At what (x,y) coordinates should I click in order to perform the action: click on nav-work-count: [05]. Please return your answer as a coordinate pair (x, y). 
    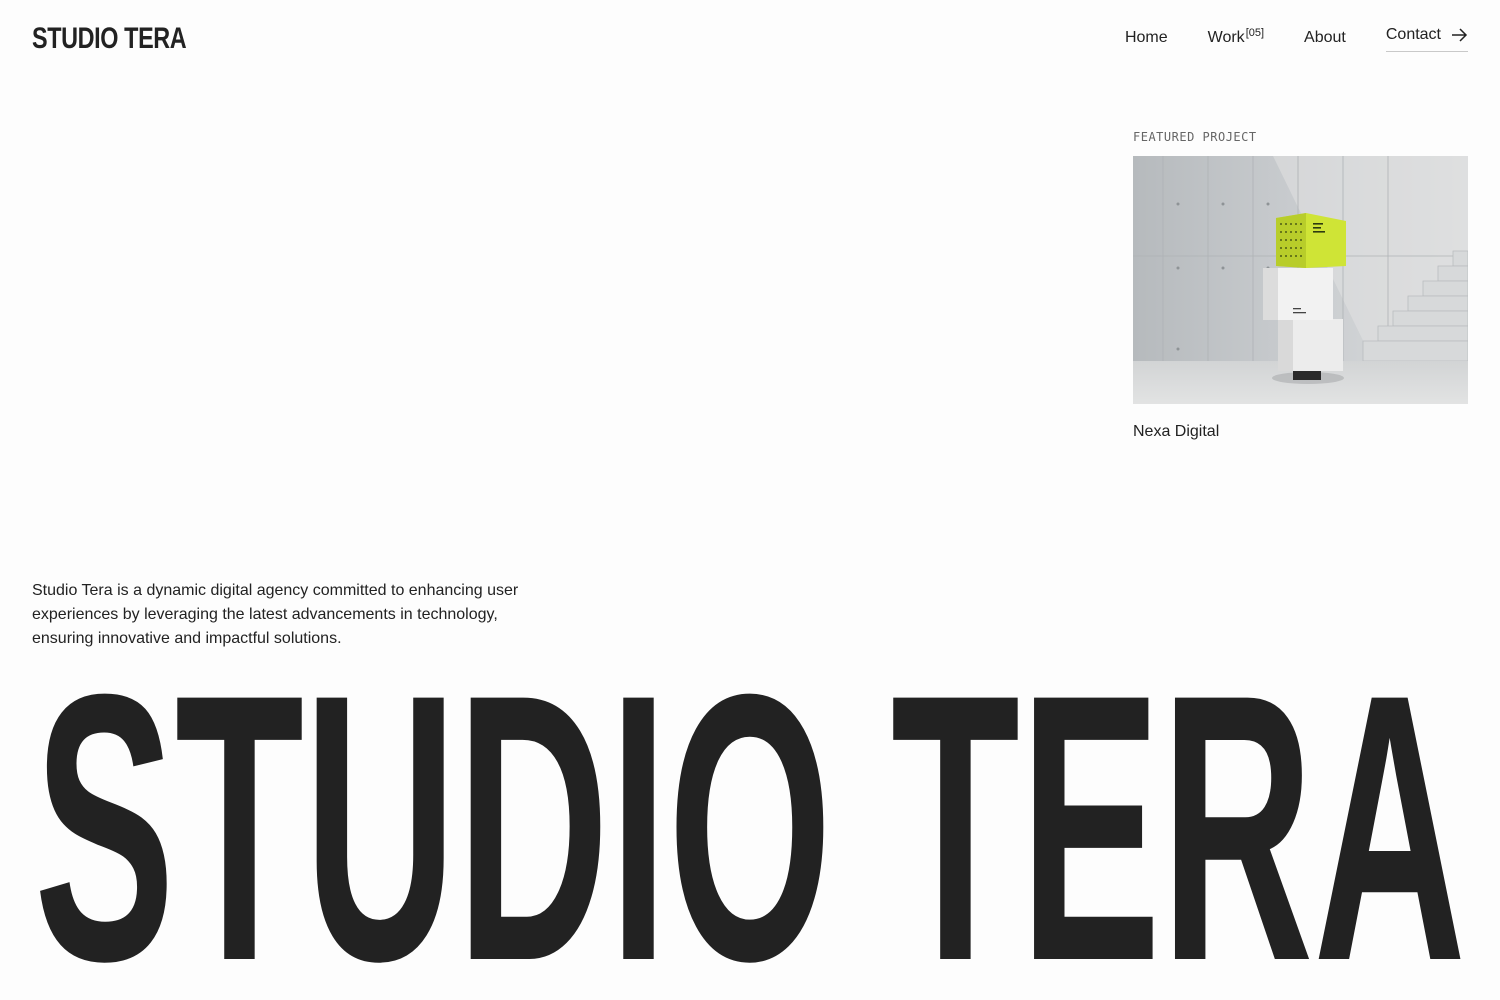
    Looking at the image, I should click on (1255, 33).